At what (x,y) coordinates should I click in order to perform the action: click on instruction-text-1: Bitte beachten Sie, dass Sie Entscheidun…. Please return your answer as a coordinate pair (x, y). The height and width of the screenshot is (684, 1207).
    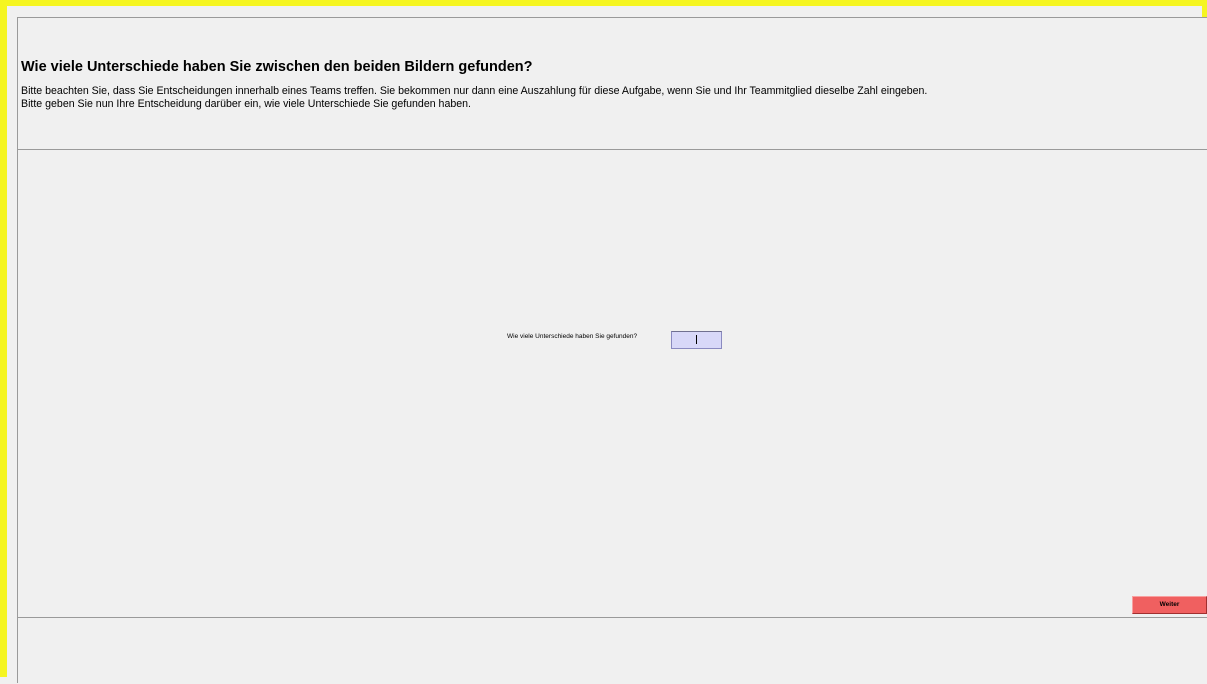
    Looking at the image, I should click on (474, 91).